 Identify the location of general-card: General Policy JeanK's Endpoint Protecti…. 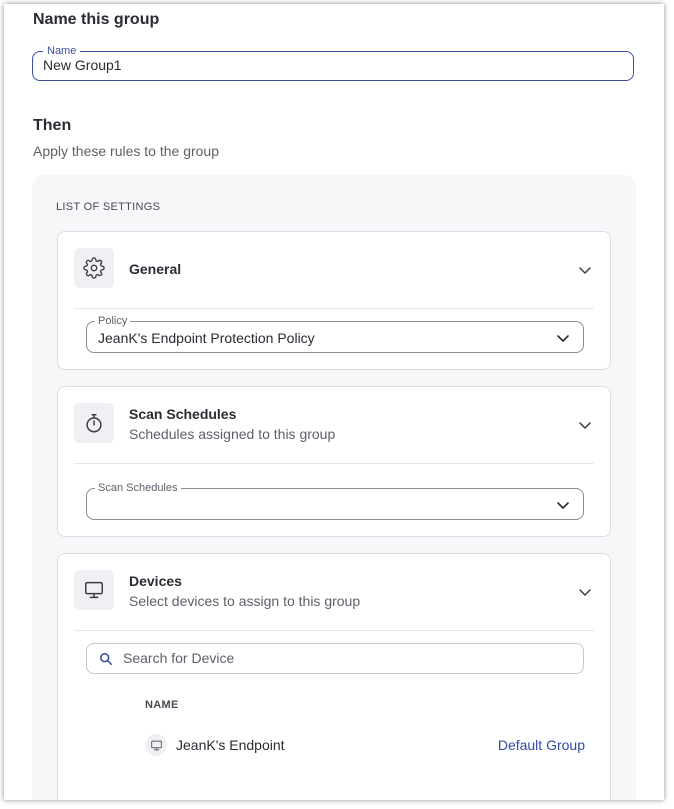
(334, 300).